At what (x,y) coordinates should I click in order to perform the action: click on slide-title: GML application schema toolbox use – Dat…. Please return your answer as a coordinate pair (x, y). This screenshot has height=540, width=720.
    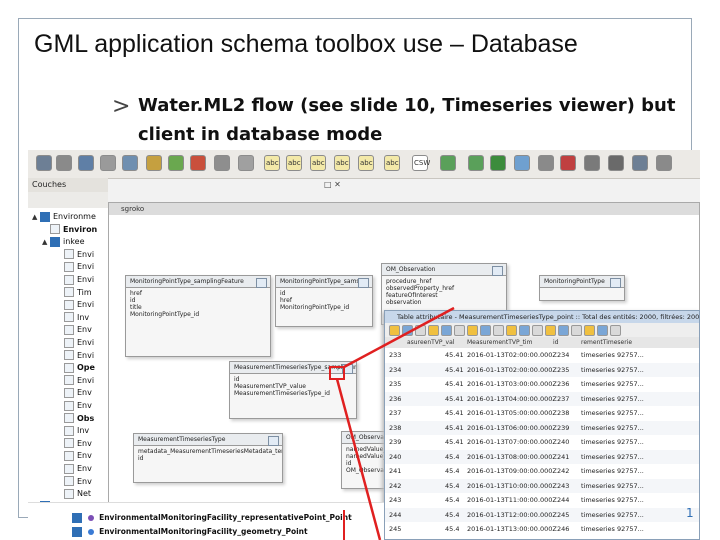
    Looking at the image, I should click on (306, 44).